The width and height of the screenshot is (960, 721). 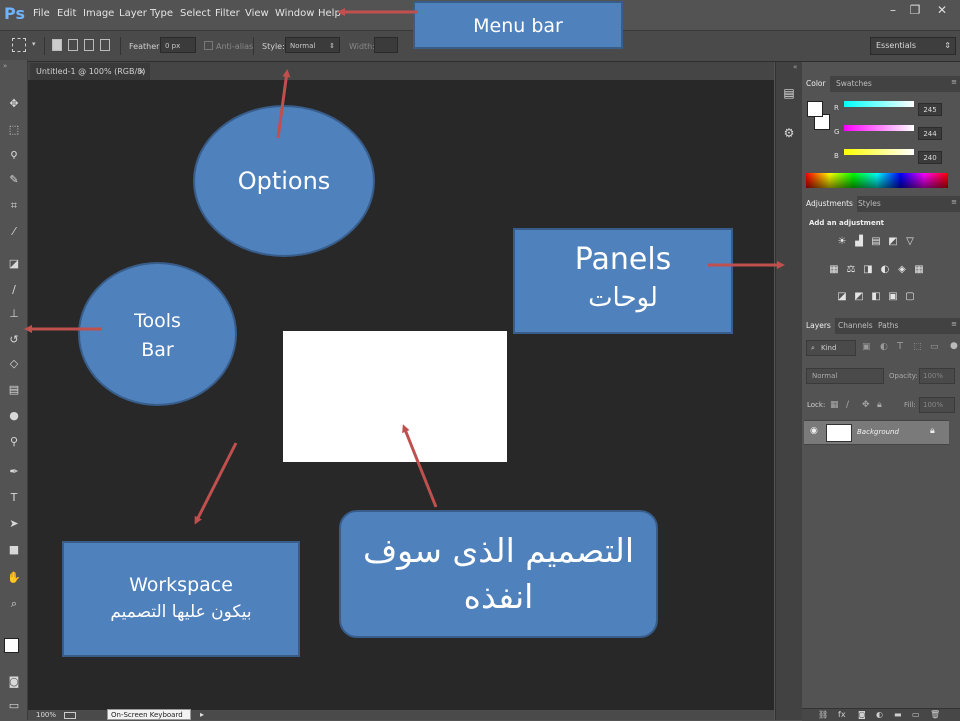 What do you see at coordinates (845, 376) in the screenshot?
I see `blend-mode-select: Normal` at bounding box center [845, 376].